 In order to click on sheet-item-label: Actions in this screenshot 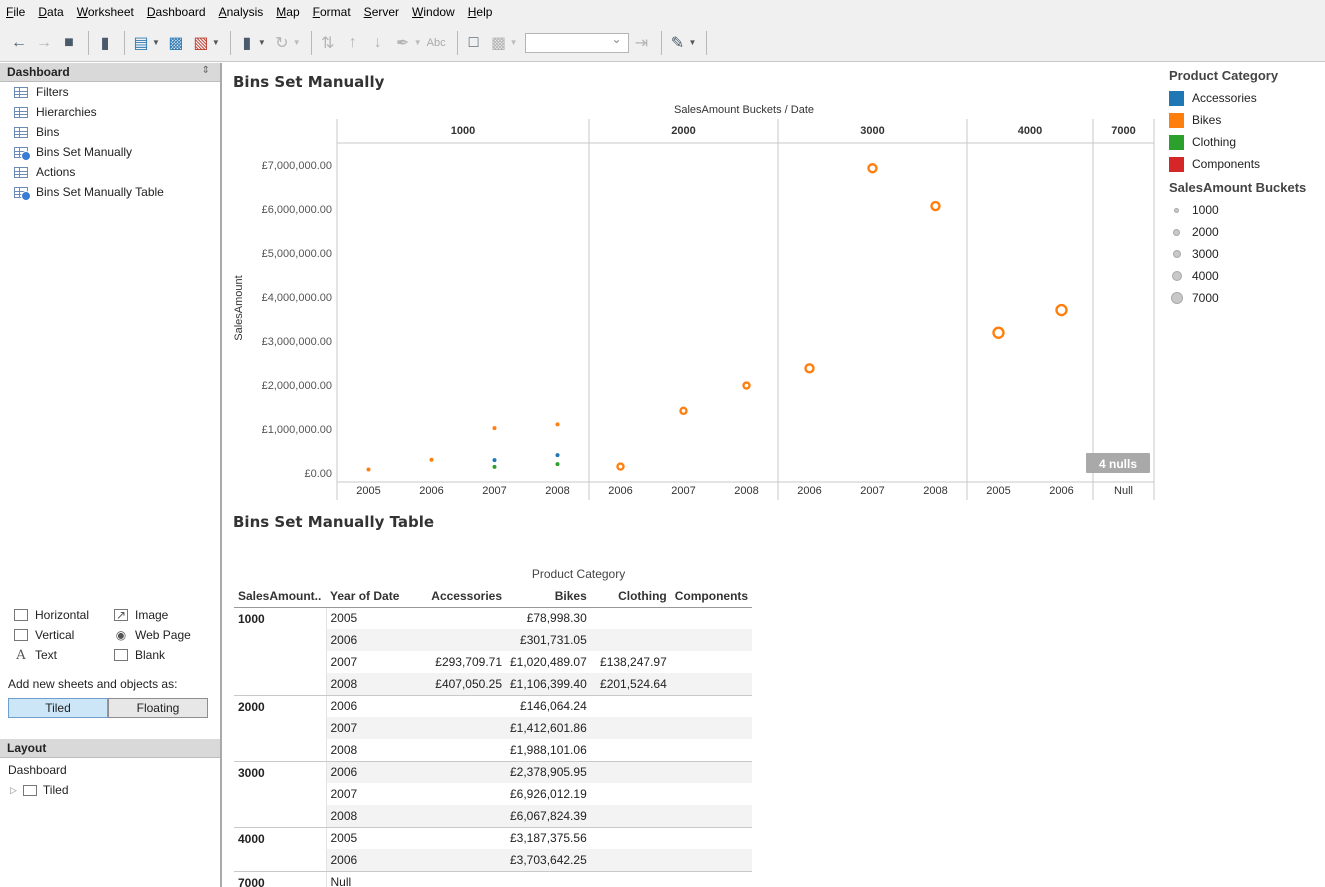, I will do `click(56, 172)`.